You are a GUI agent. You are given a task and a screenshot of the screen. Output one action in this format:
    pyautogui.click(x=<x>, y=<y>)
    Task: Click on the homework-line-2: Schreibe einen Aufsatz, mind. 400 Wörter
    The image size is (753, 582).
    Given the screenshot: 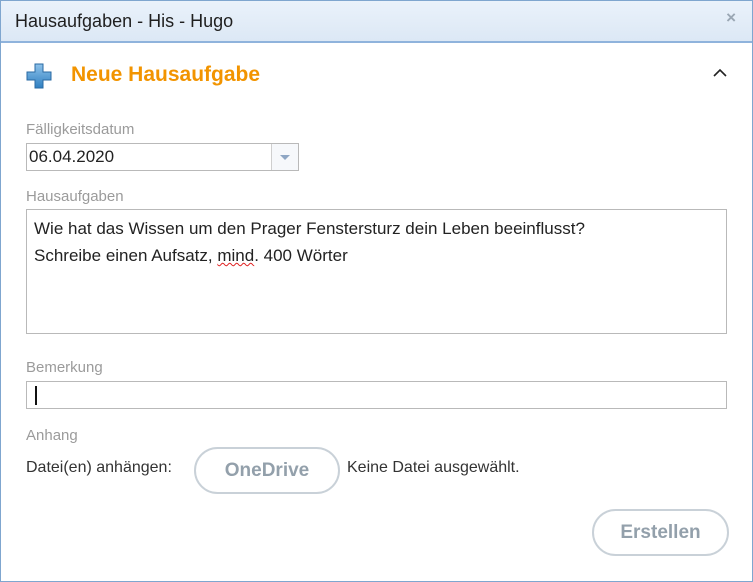 What is the action you would take?
    pyautogui.click(x=191, y=256)
    